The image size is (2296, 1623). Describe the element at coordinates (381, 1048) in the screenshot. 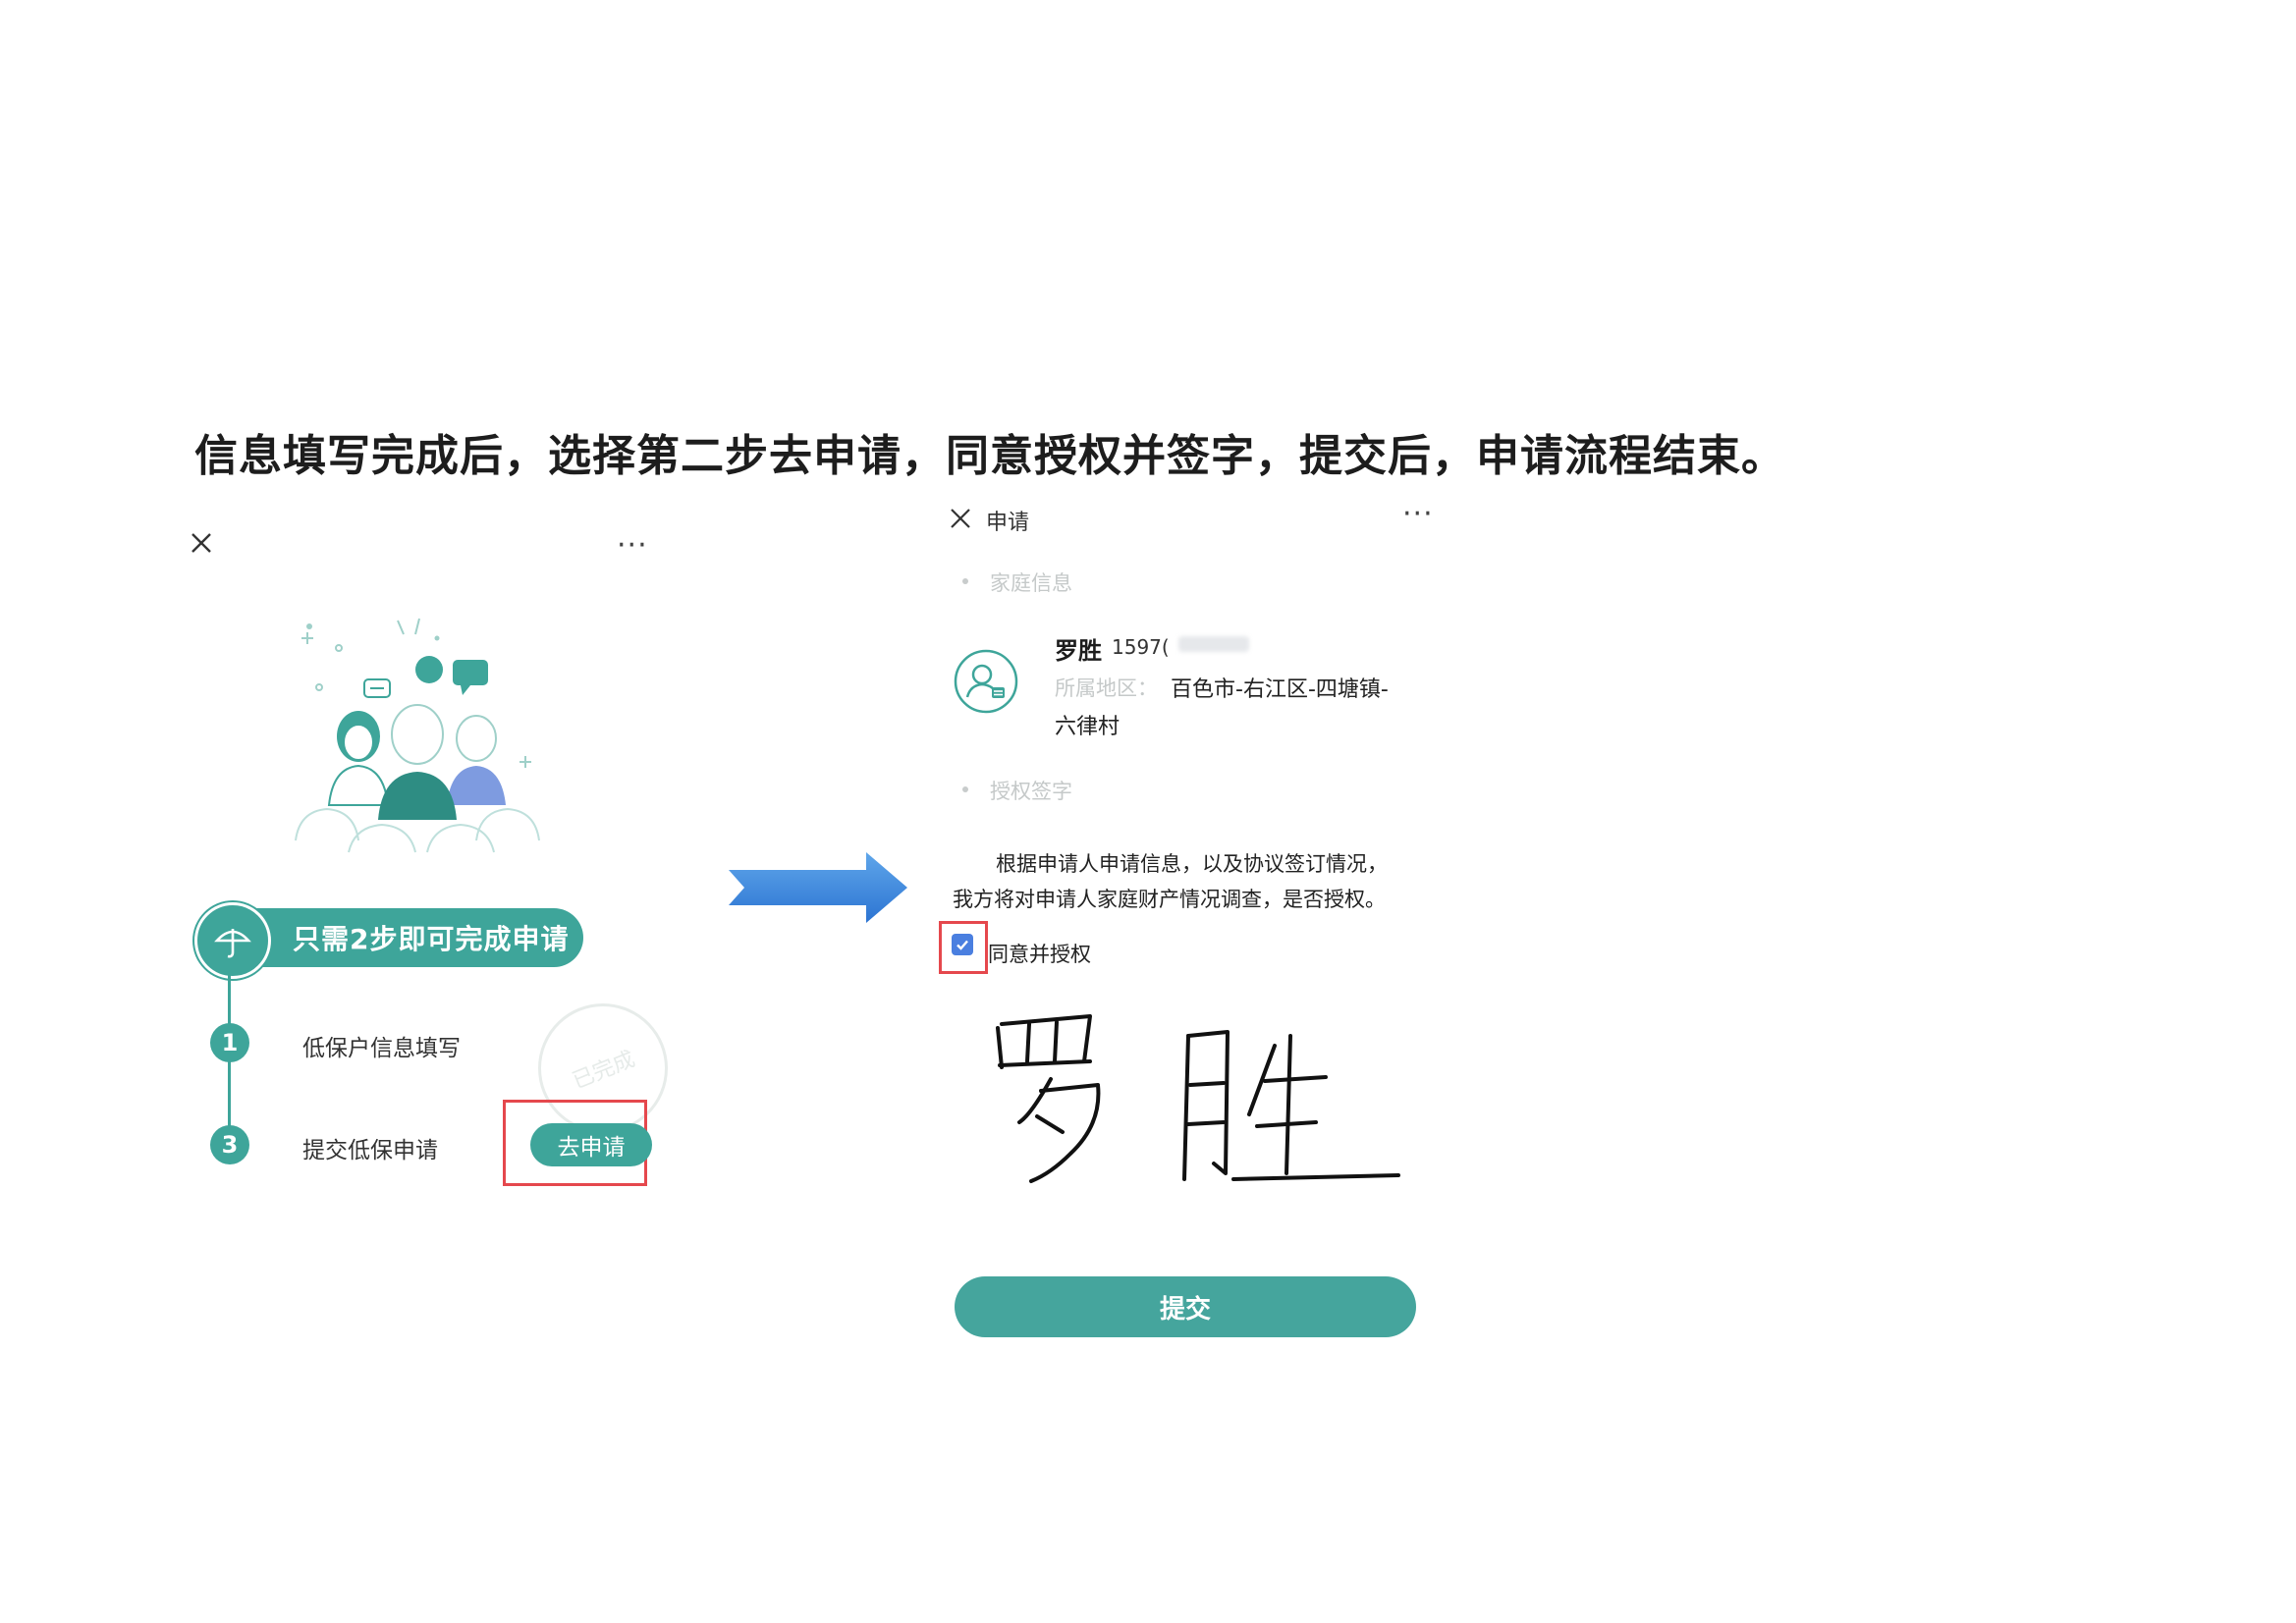

I see `step-label-fill-info: 低保户信息填写` at that location.